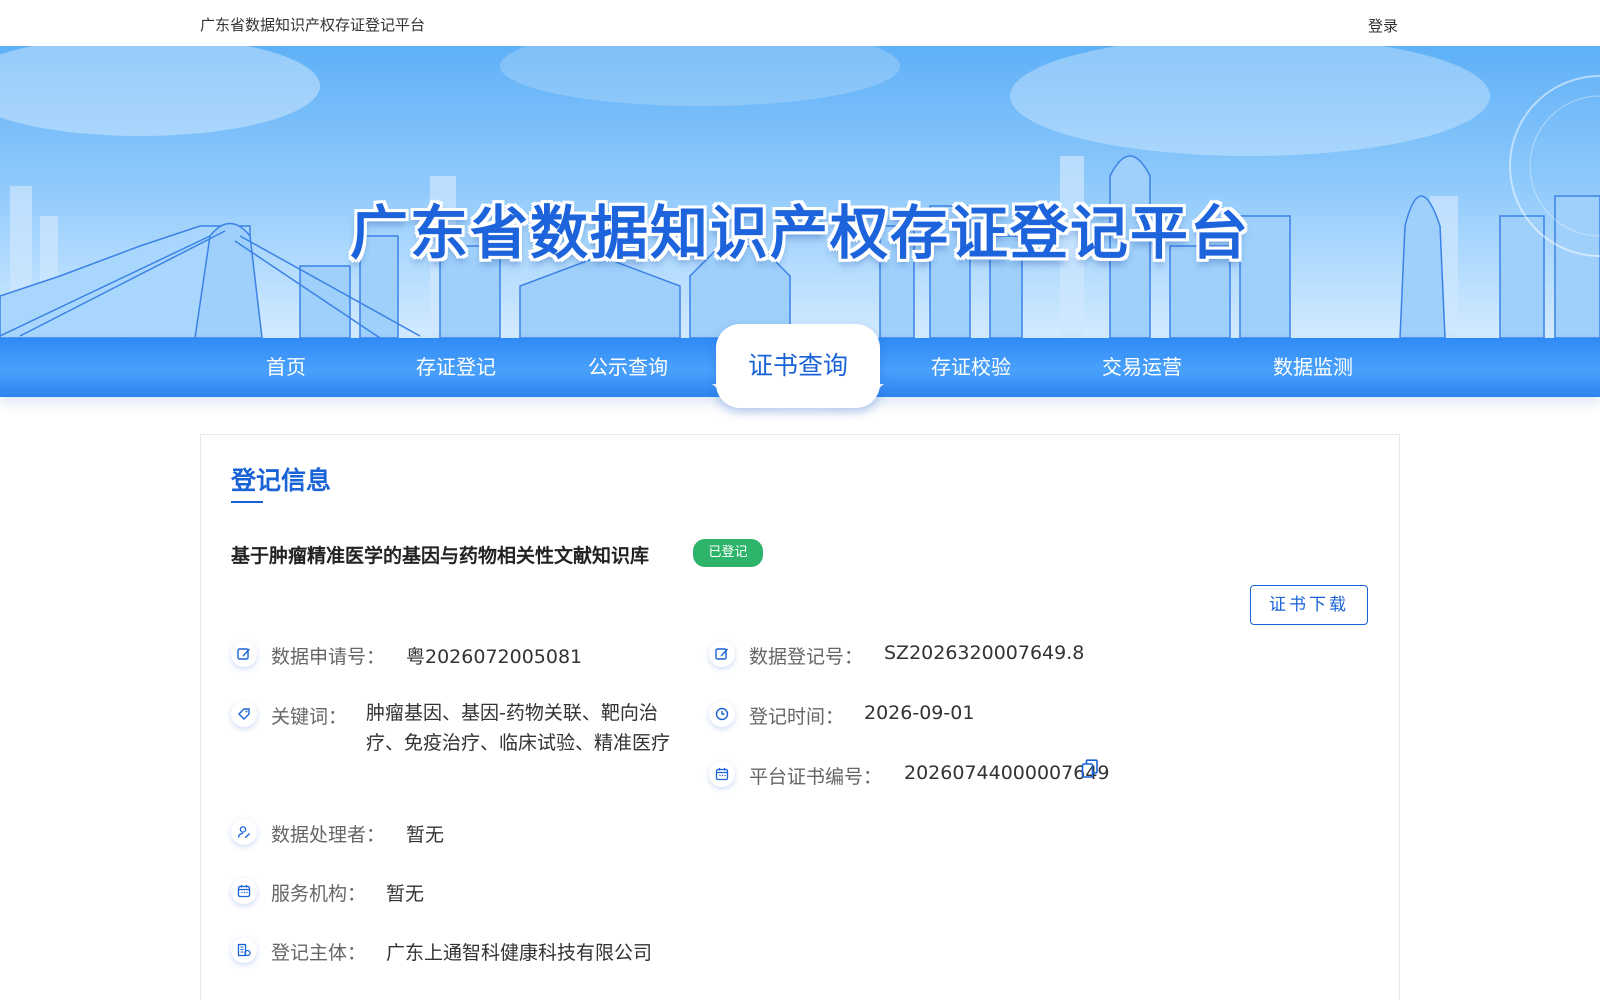 This screenshot has height=1000, width=1600. What do you see at coordinates (1309, 605) in the screenshot?
I see `certificate-download-button: 证书下载` at bounding box center [1309, 605].